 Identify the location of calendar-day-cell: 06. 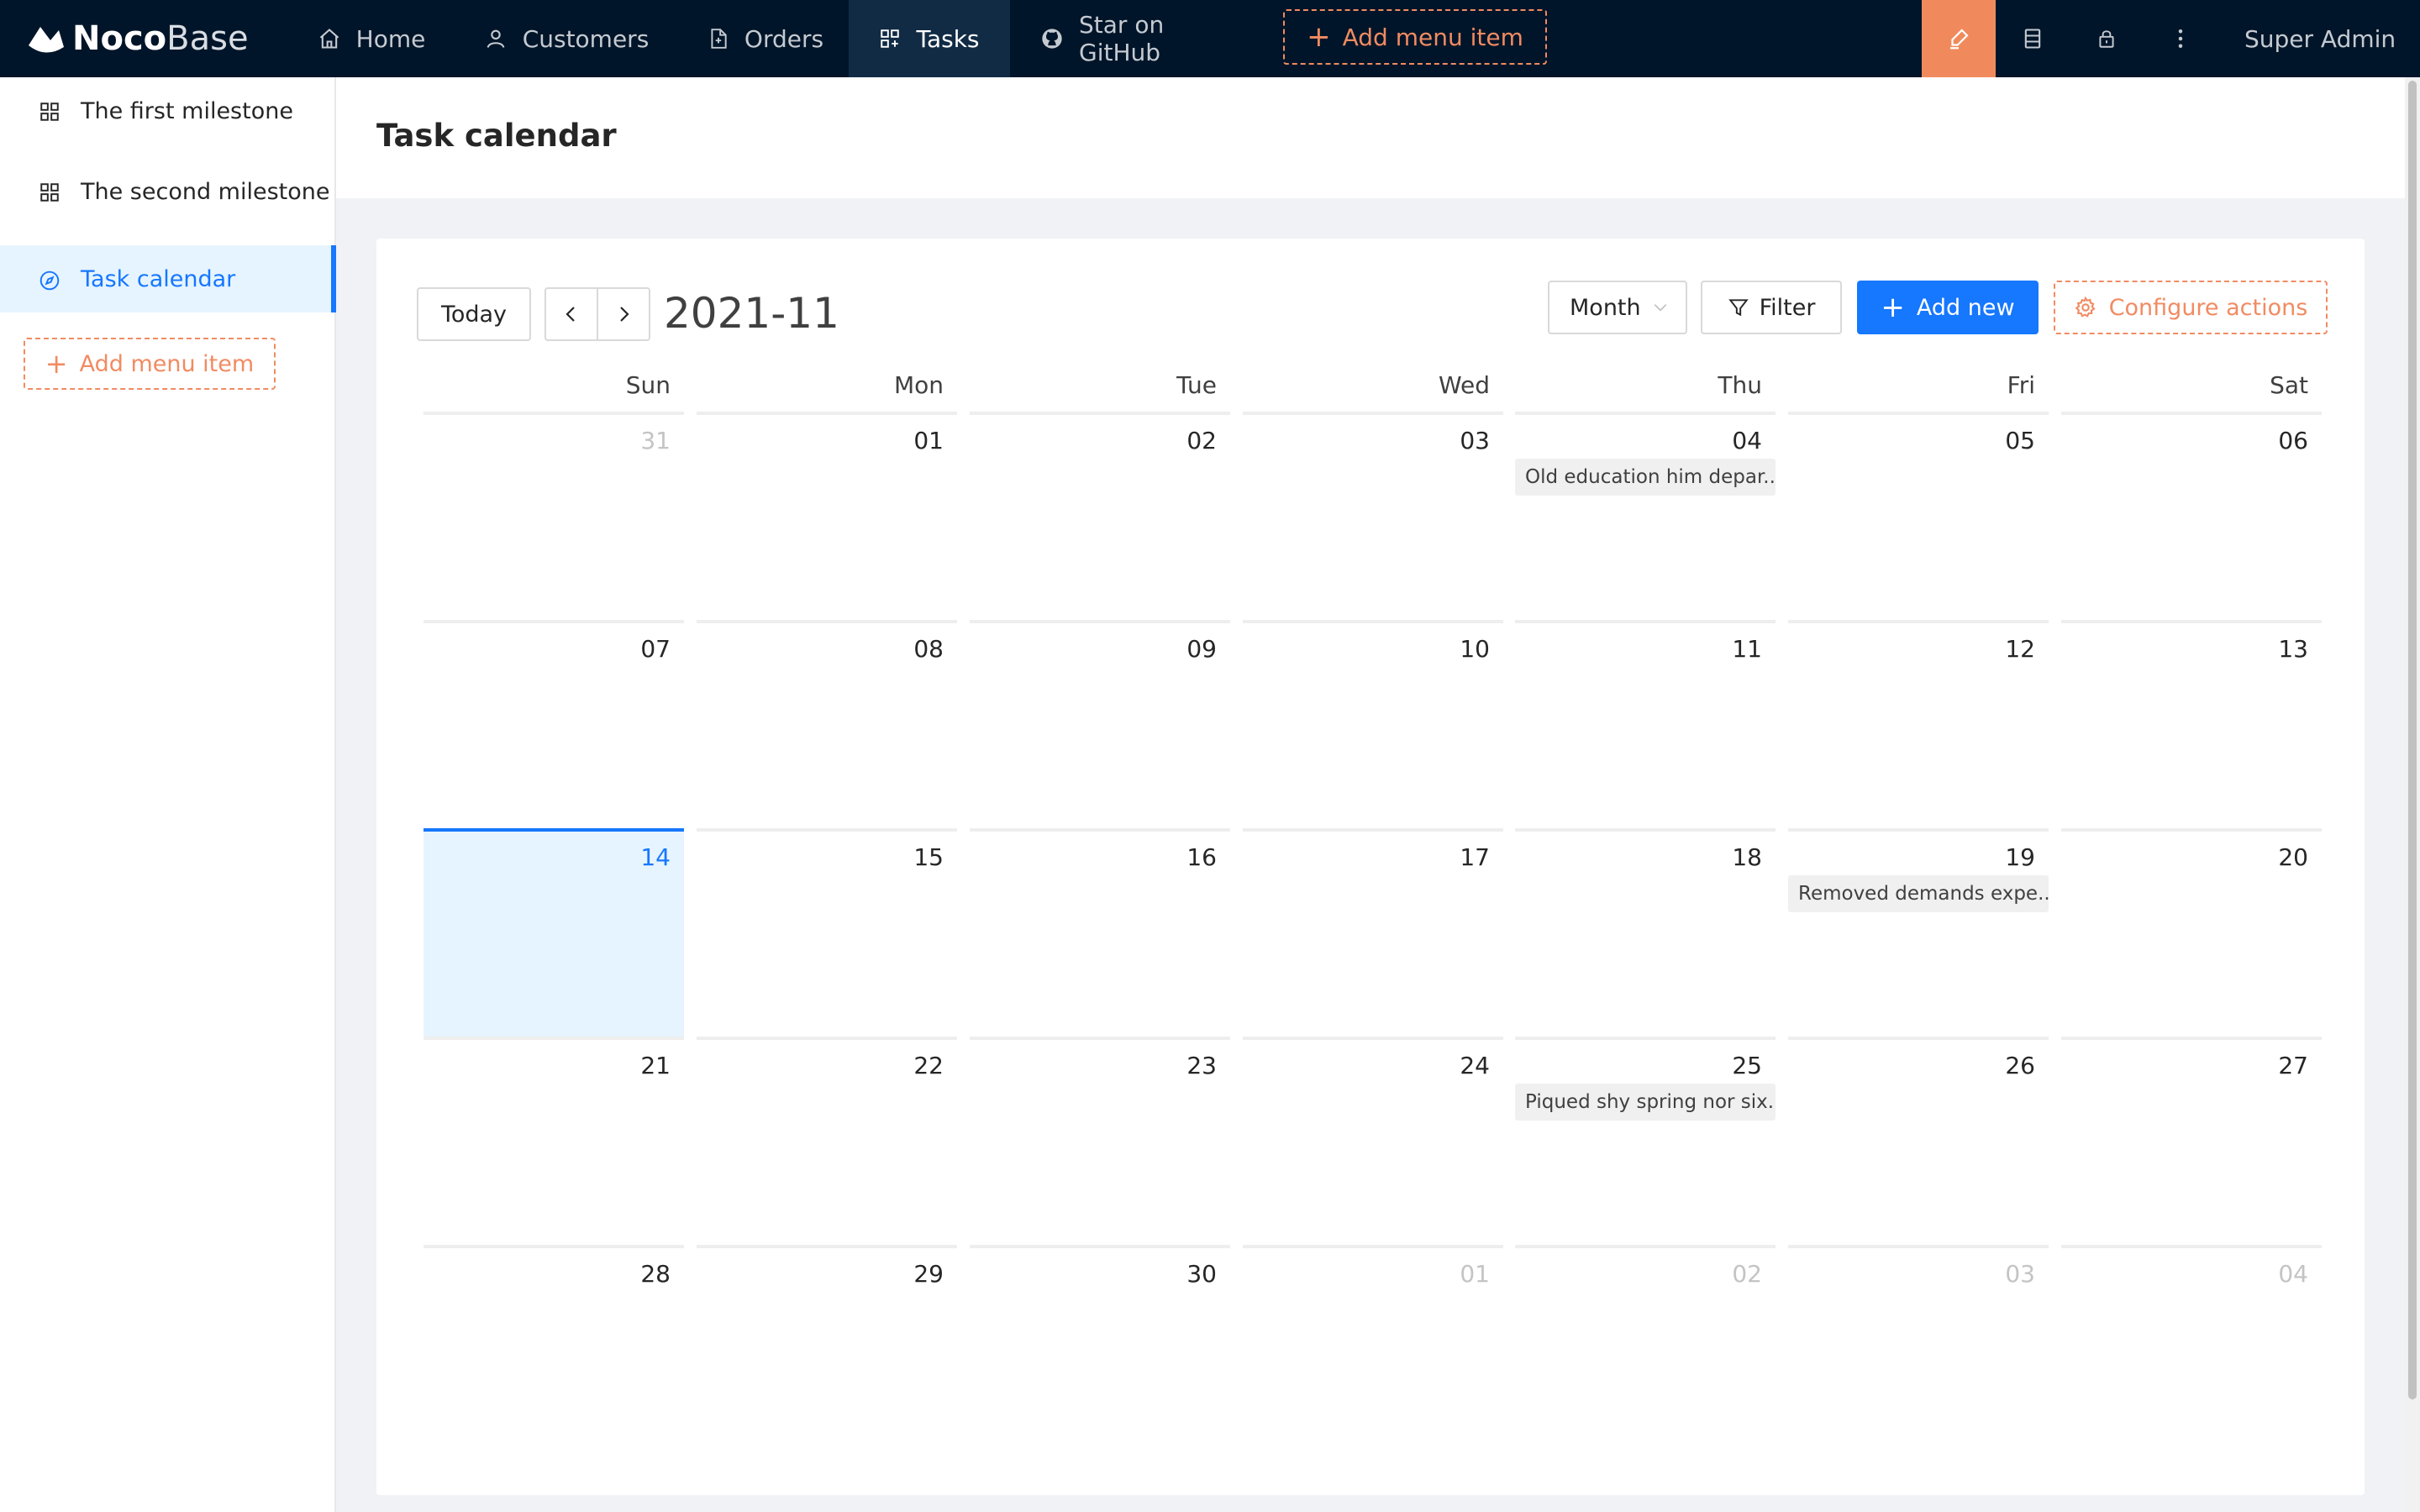
(2191, 516).